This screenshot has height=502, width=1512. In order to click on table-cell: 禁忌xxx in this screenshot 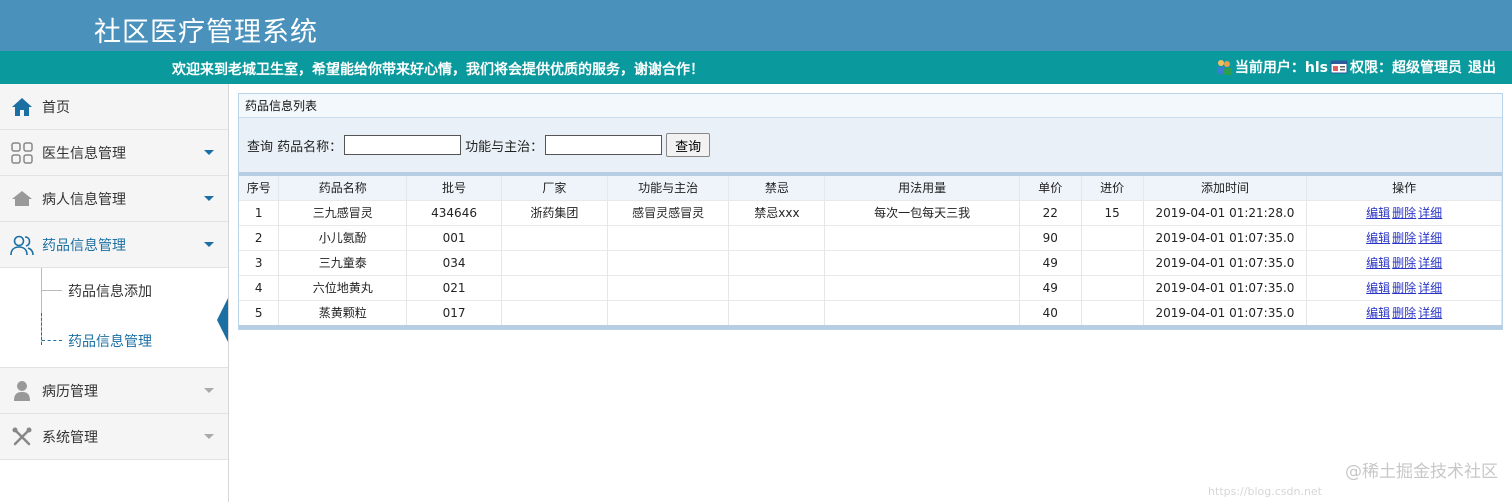, I will do `click(777, 212)`.